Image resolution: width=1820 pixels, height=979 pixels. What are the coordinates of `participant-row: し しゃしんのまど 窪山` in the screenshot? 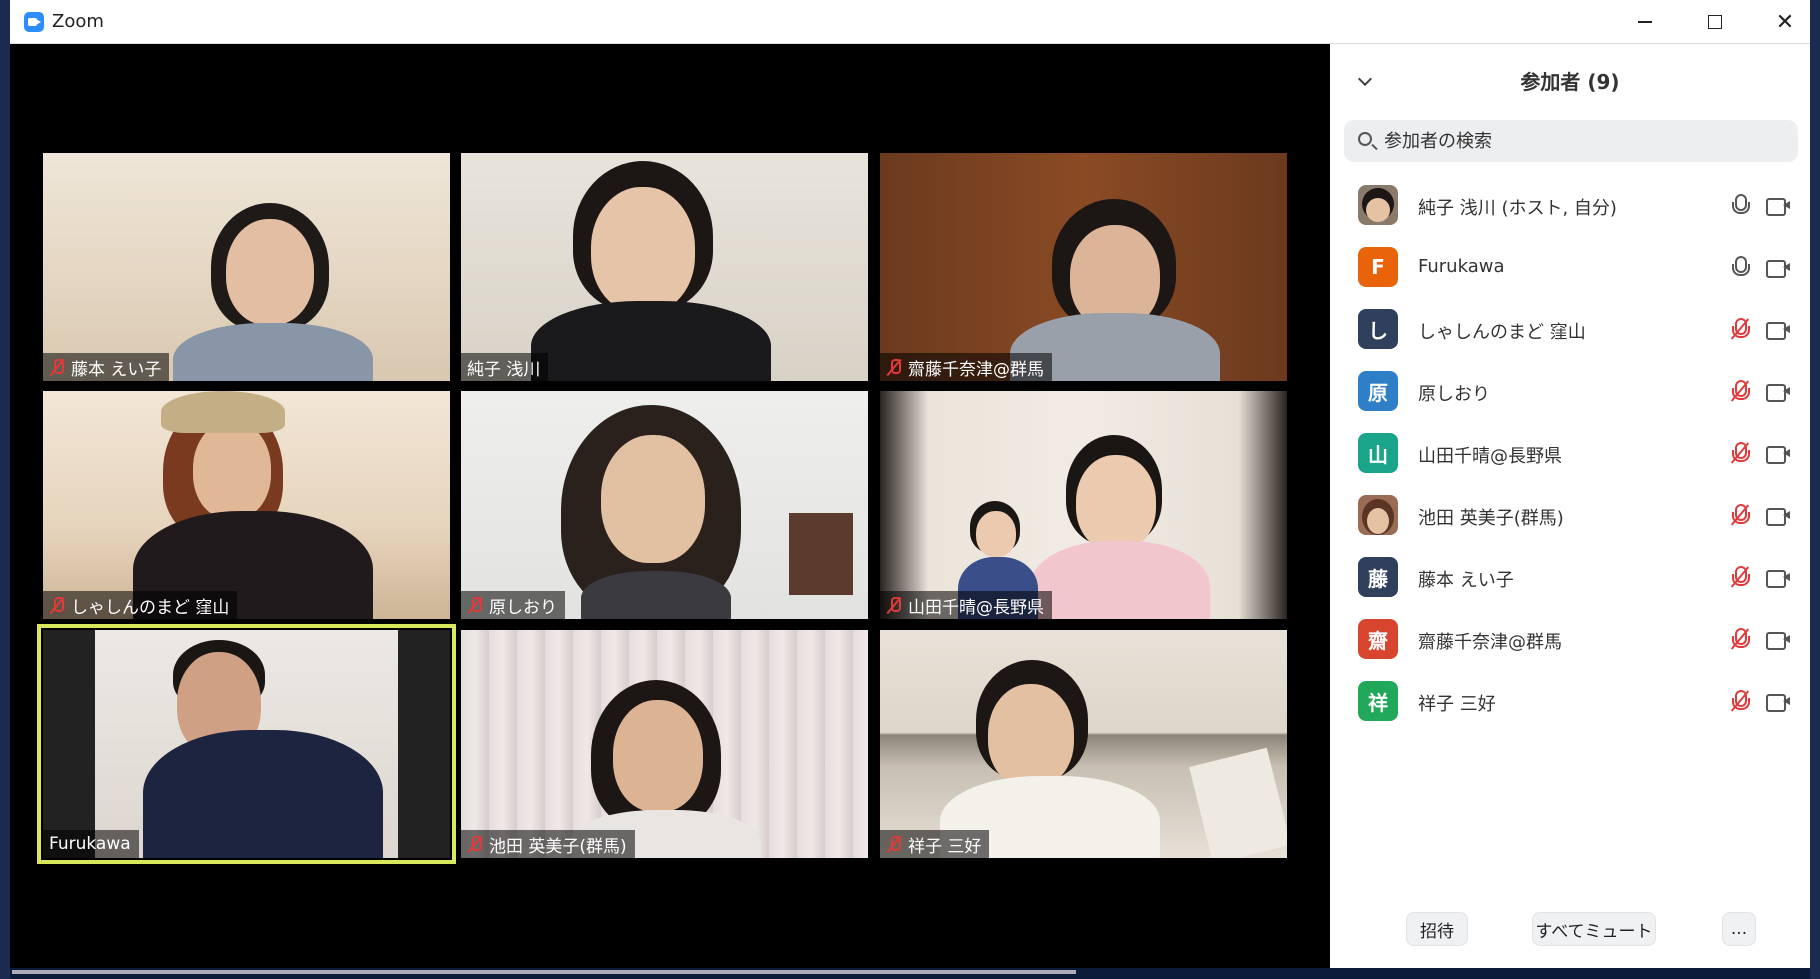 It's located at (1570, 329).